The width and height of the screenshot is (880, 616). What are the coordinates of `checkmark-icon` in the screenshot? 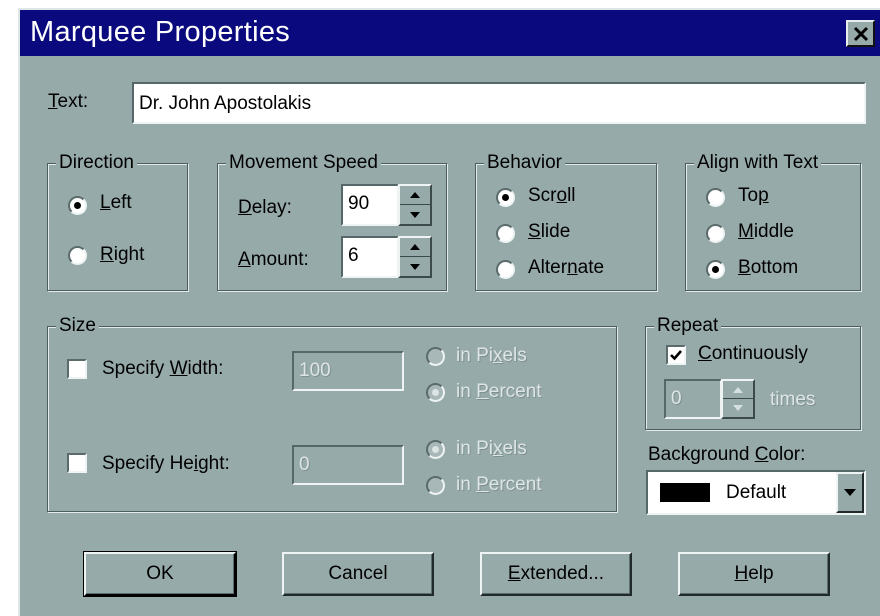 It's located at (676, 355).